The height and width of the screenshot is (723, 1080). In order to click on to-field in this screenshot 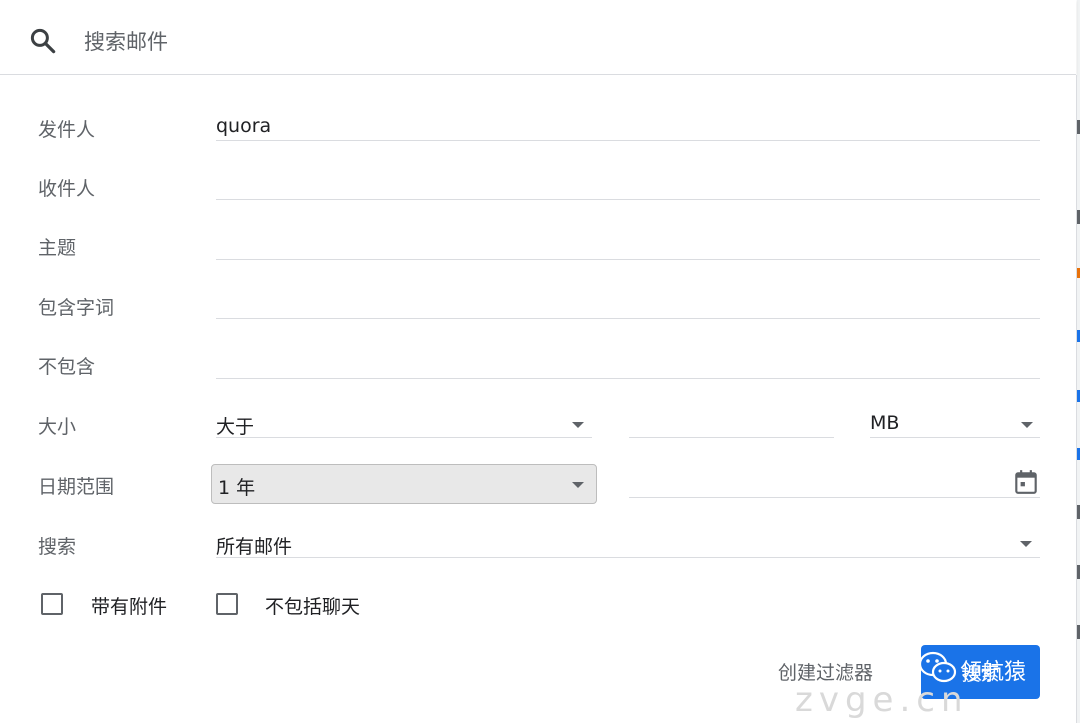, I will do `click(628, 199)`.